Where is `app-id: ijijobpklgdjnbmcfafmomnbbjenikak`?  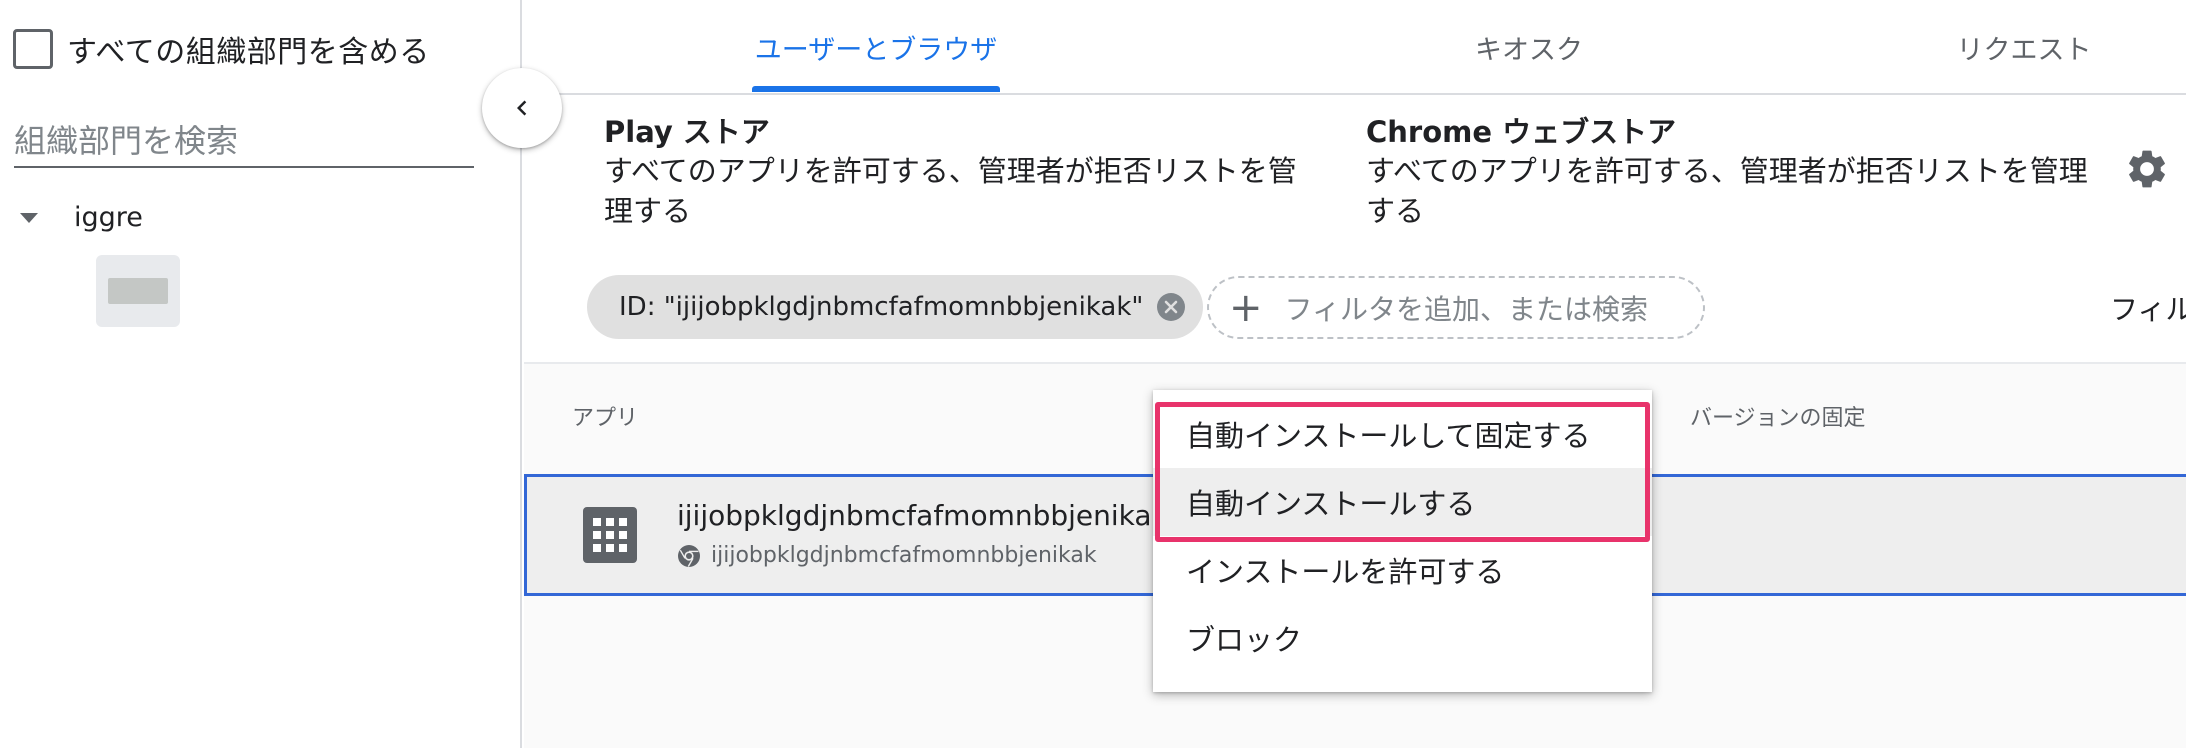 app-id: ijijobpklgdjnbmcfafmomnbbjenikak is located at coordinates (904, 555).